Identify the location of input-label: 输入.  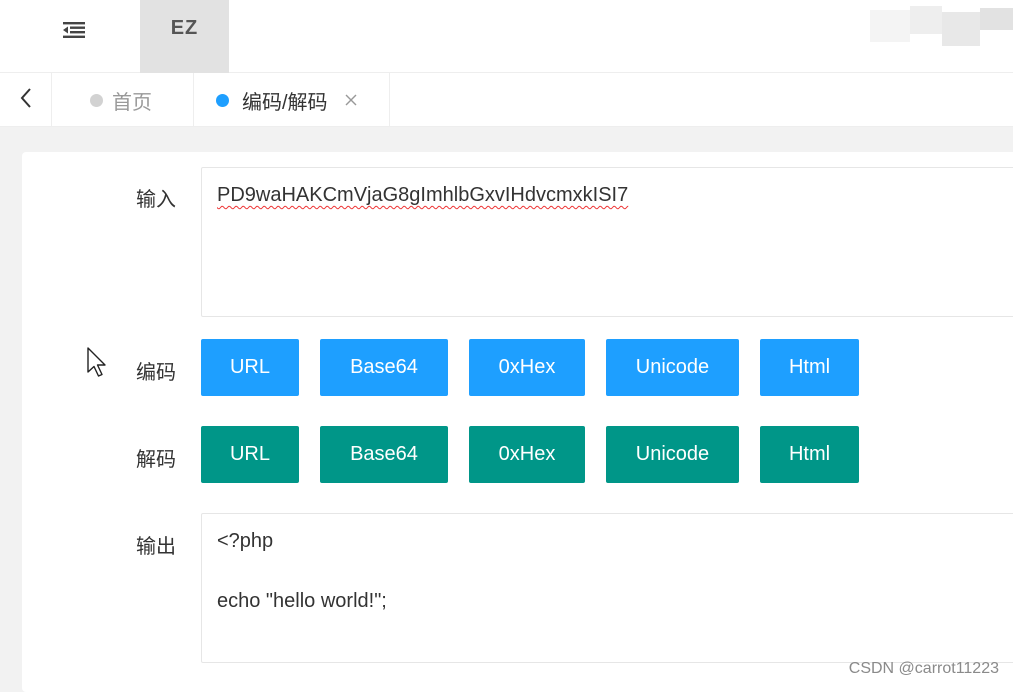
(156, 200).